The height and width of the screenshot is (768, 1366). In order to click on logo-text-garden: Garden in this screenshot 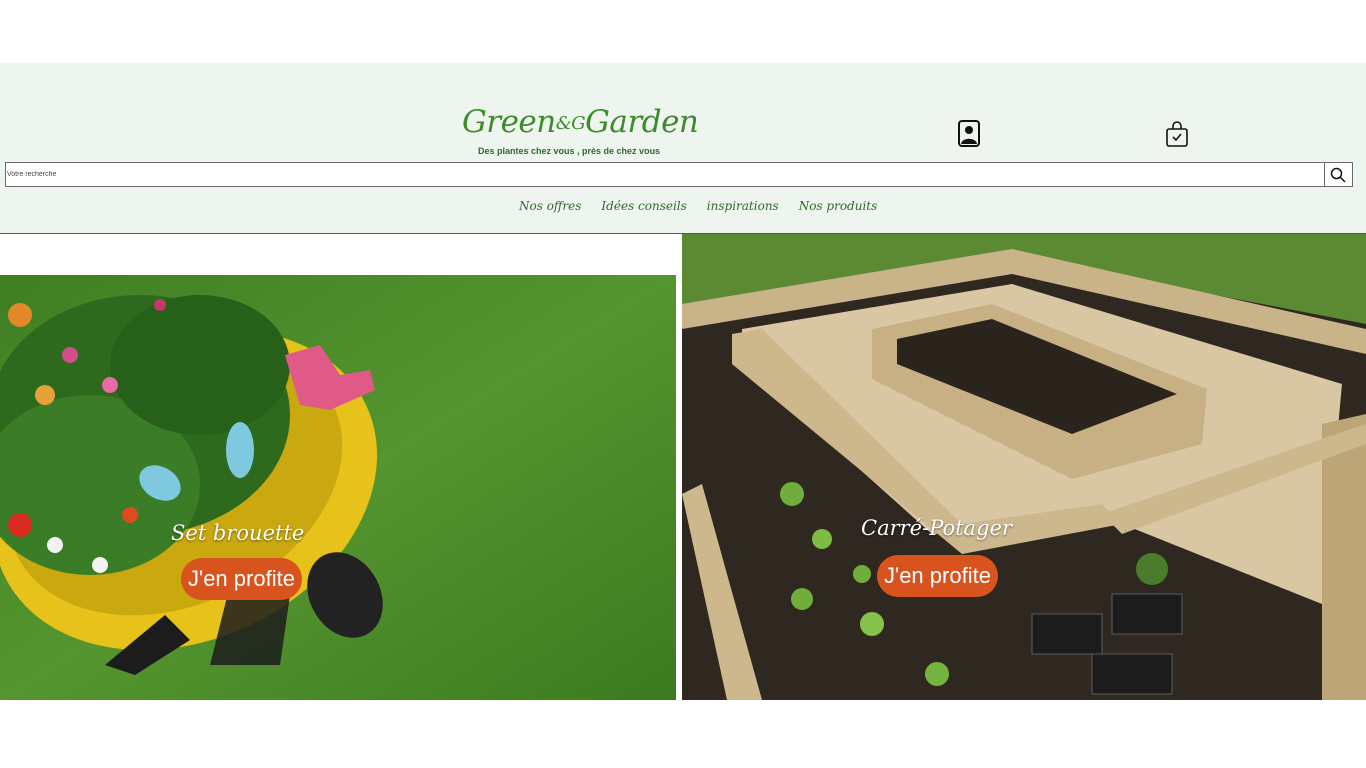, I will do `click(642, 122)`.